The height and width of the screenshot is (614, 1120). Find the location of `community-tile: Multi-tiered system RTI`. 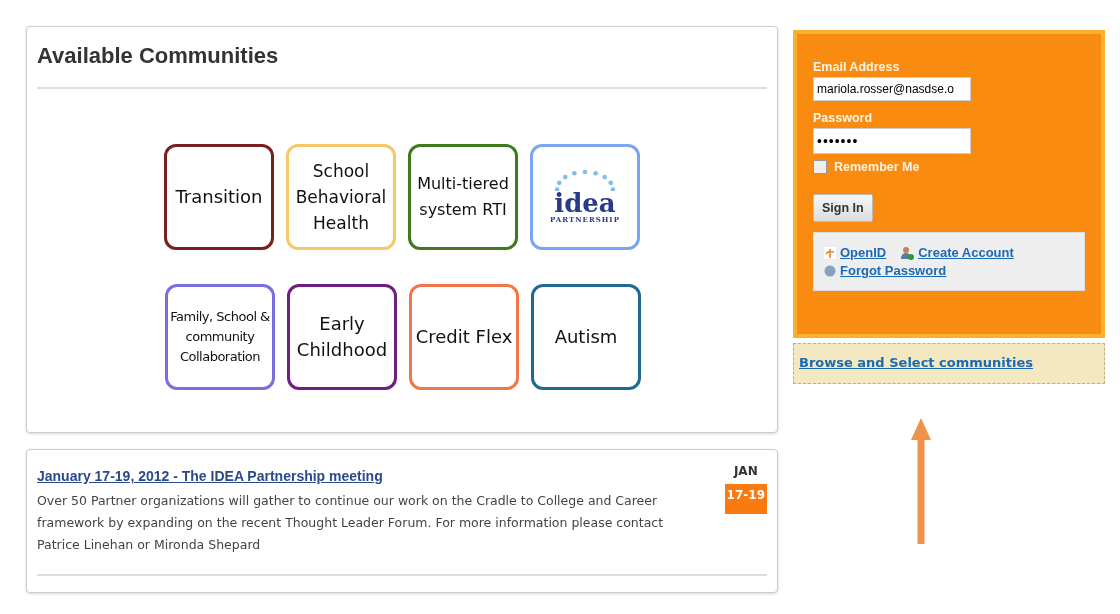

community-tile: Multi-tiered system RTI is located at coordinates (463, 197).